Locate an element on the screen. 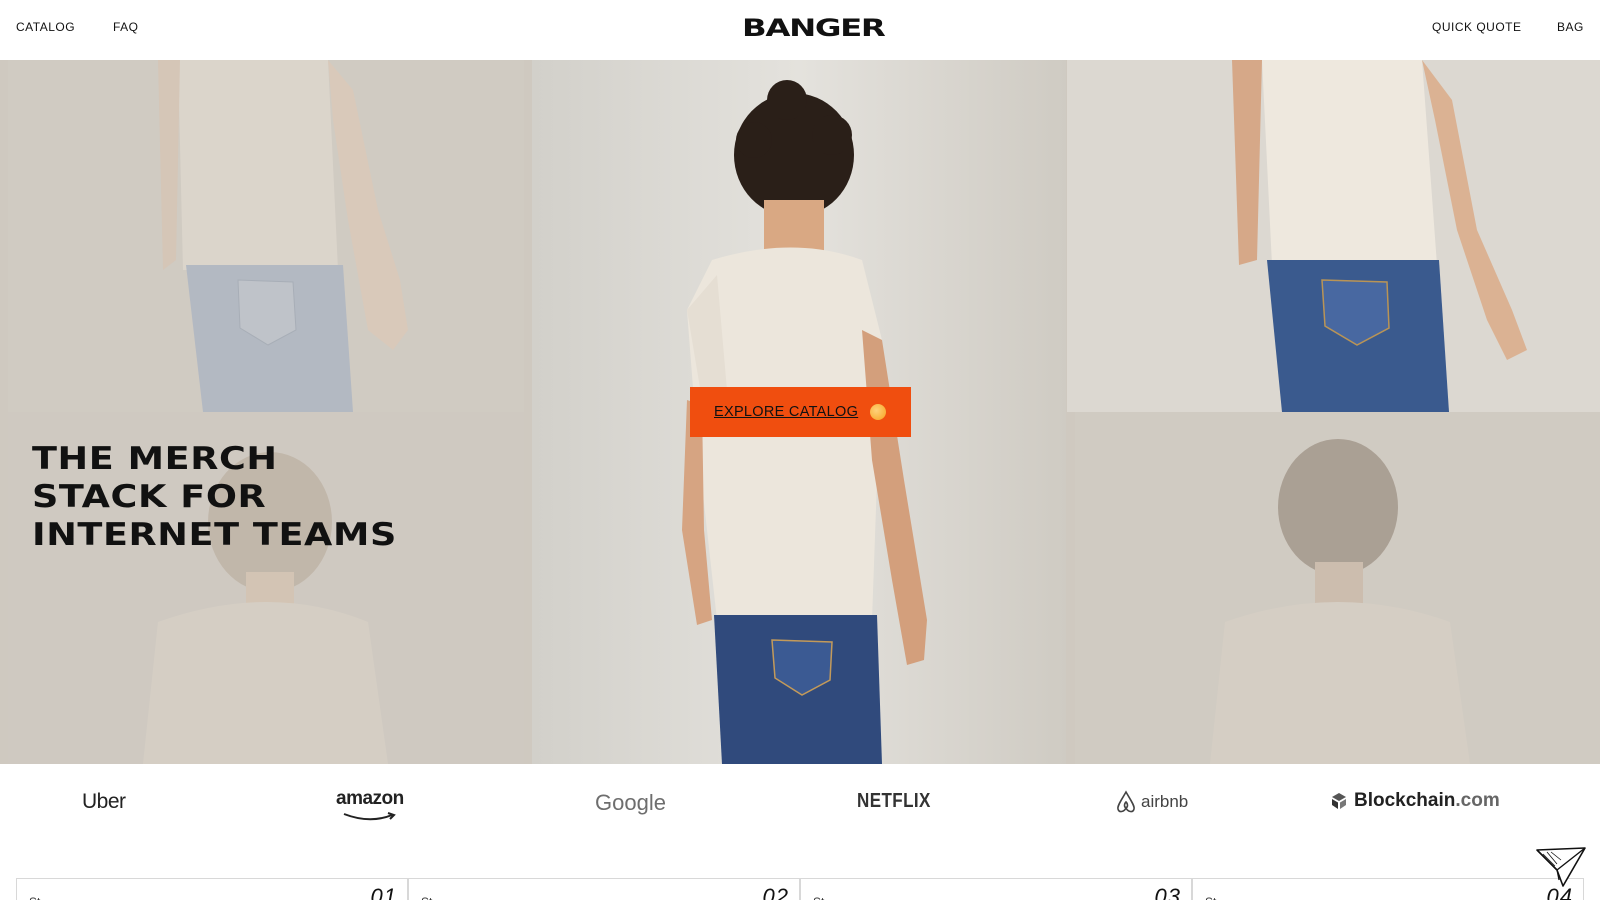 This screenshot has height=900, width=1600. amazon-logo: amazon is located at coordinates (370, 804).